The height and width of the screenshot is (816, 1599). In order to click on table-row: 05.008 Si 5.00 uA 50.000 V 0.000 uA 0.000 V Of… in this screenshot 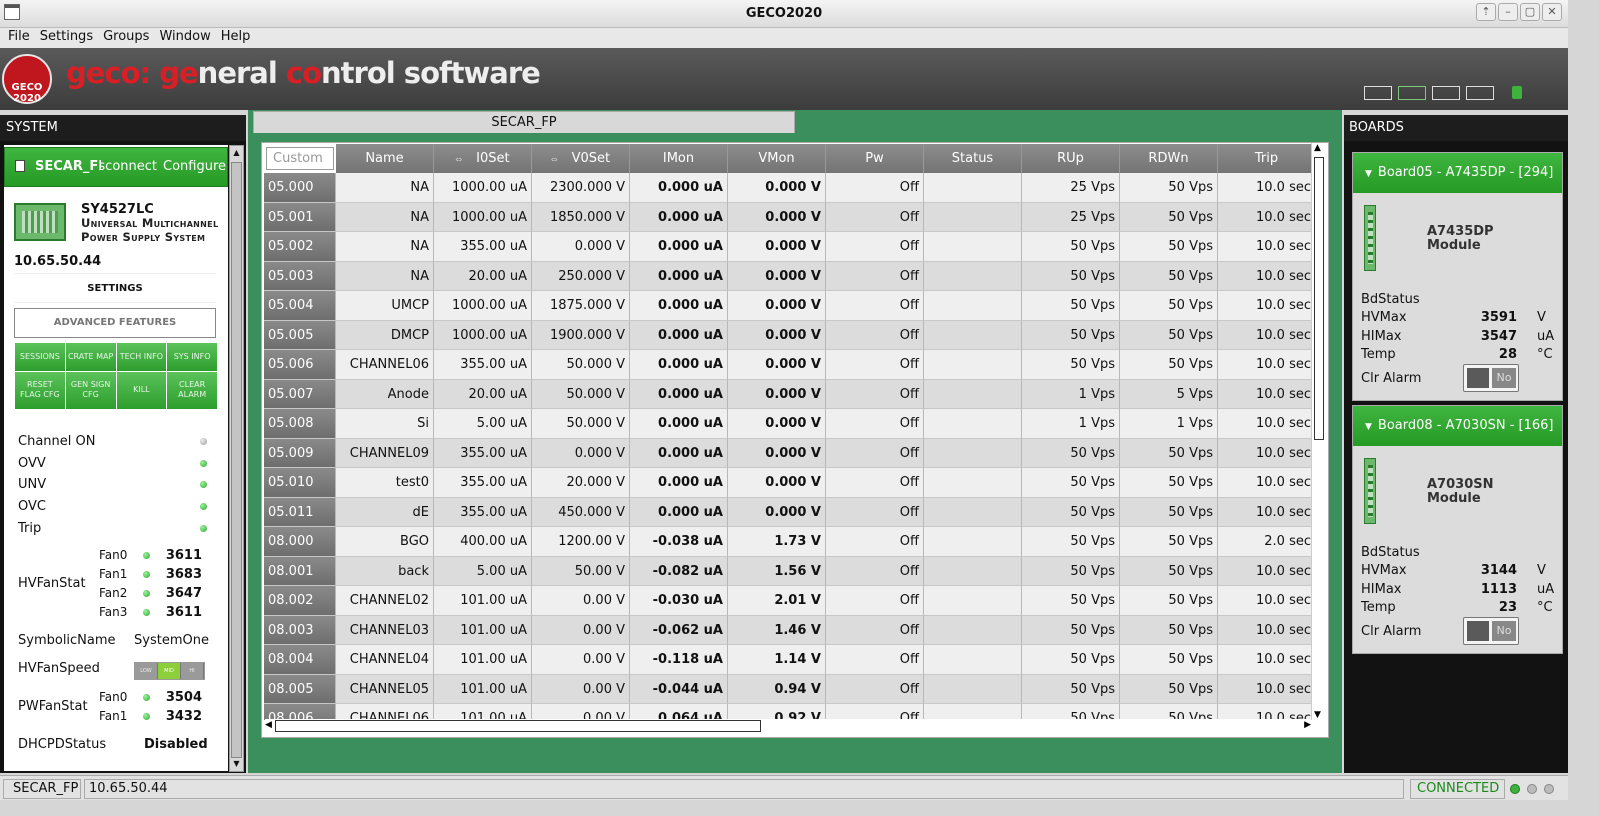, I will do `click(787, 424)`.